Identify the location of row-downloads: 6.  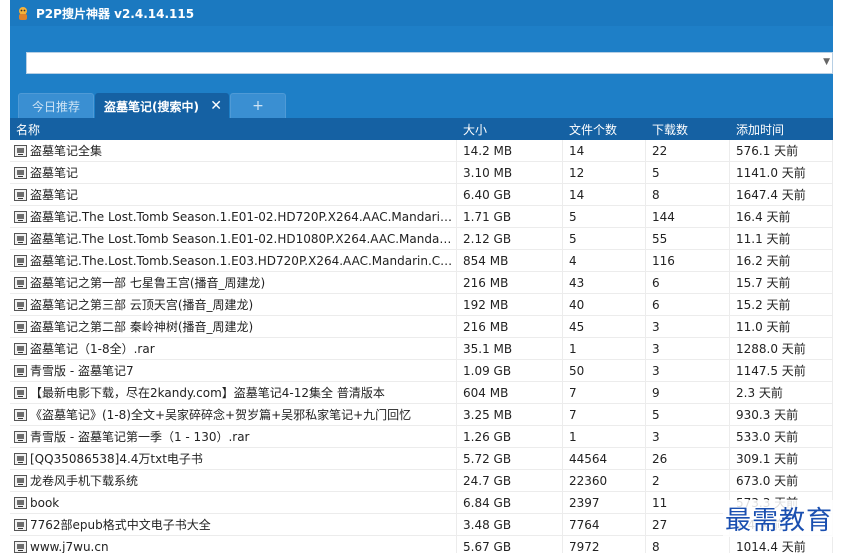
(688, 282).